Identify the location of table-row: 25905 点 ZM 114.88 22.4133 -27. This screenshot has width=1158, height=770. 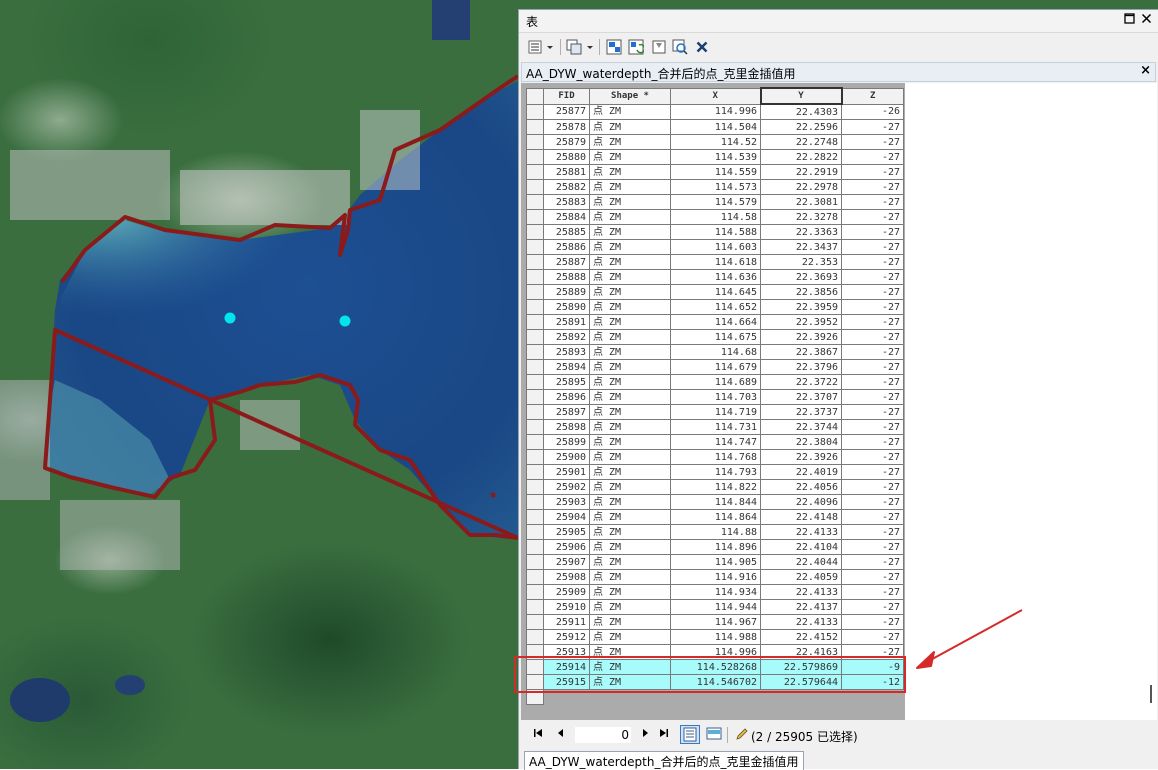
(715, 532).